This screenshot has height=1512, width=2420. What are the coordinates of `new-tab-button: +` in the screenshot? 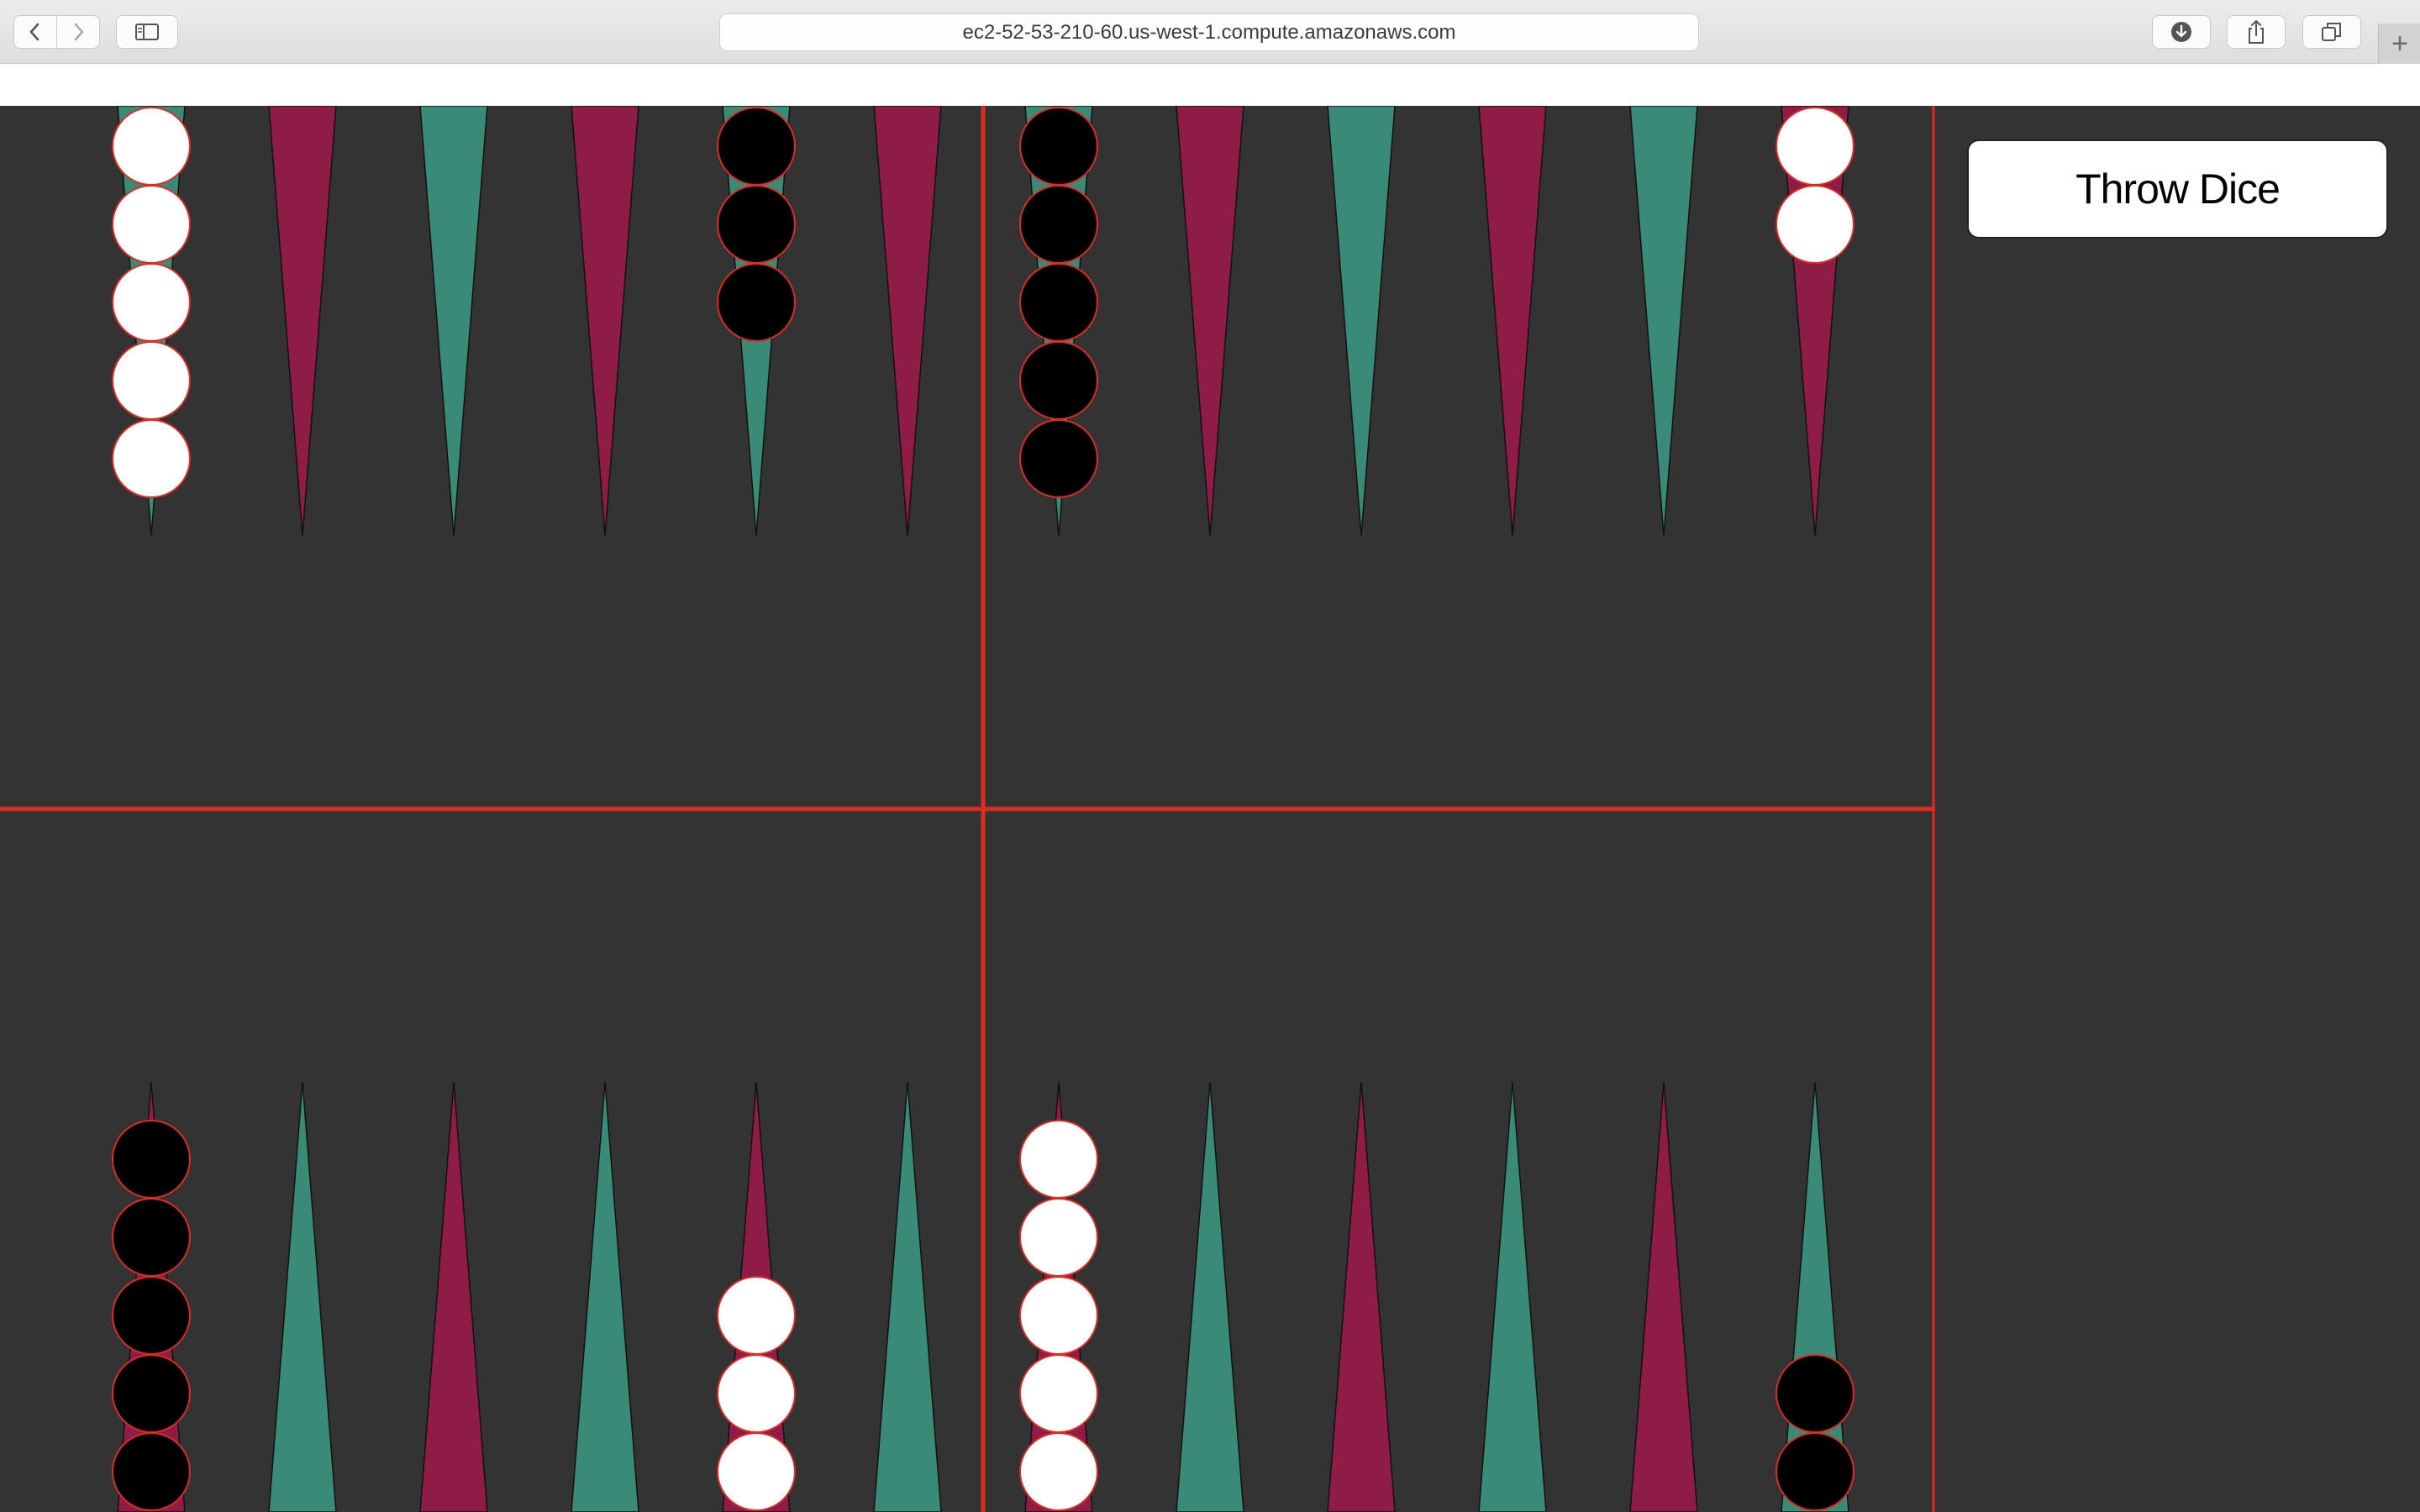 It's located at (2399, 44).